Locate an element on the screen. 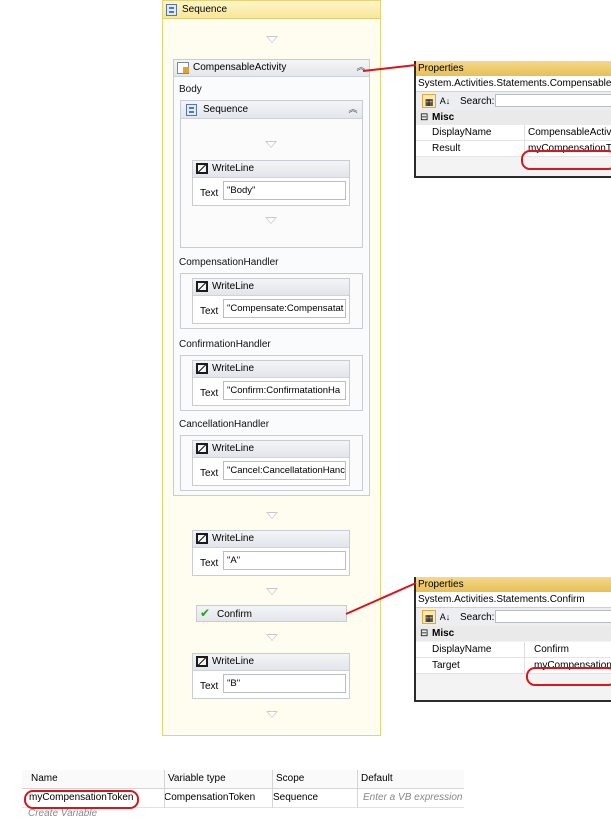  column-header-name: Name is located at coordinates (44, 778).